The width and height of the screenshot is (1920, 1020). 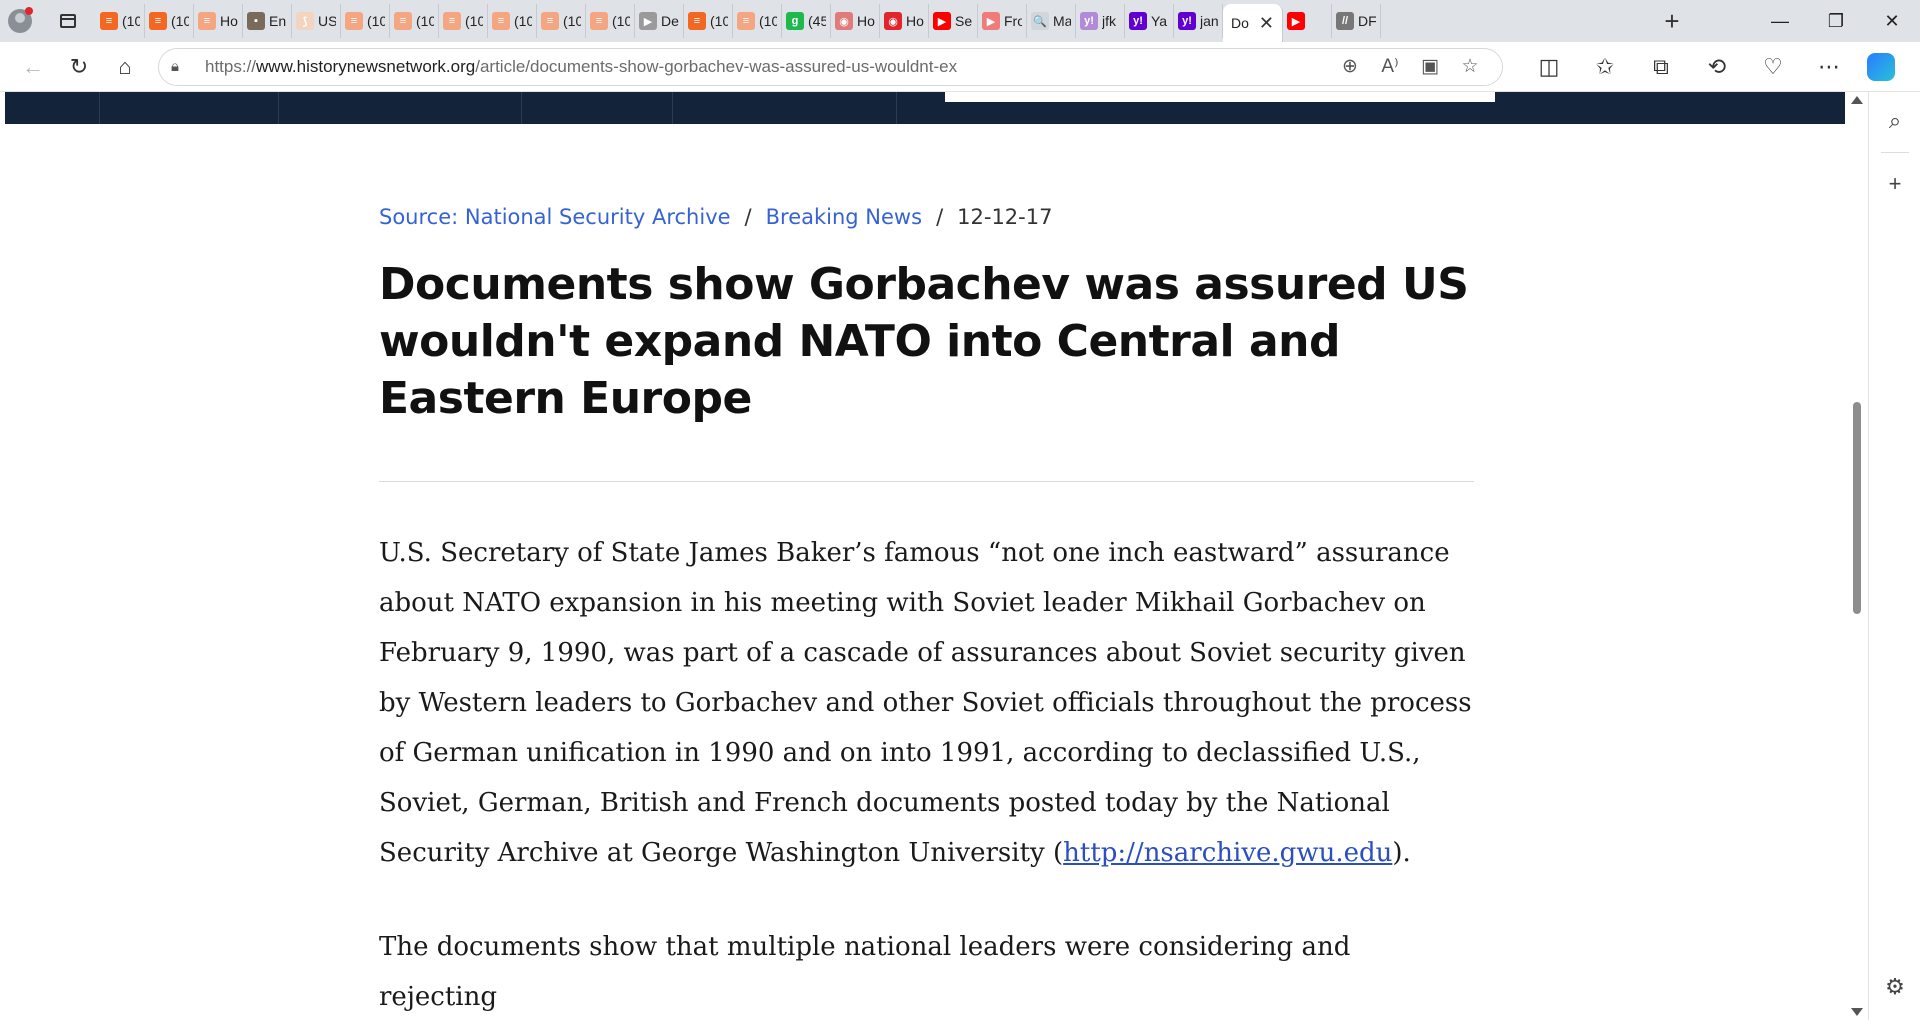 I want to click on lock-icon: 🔒︎, so click(x=184, y=66).